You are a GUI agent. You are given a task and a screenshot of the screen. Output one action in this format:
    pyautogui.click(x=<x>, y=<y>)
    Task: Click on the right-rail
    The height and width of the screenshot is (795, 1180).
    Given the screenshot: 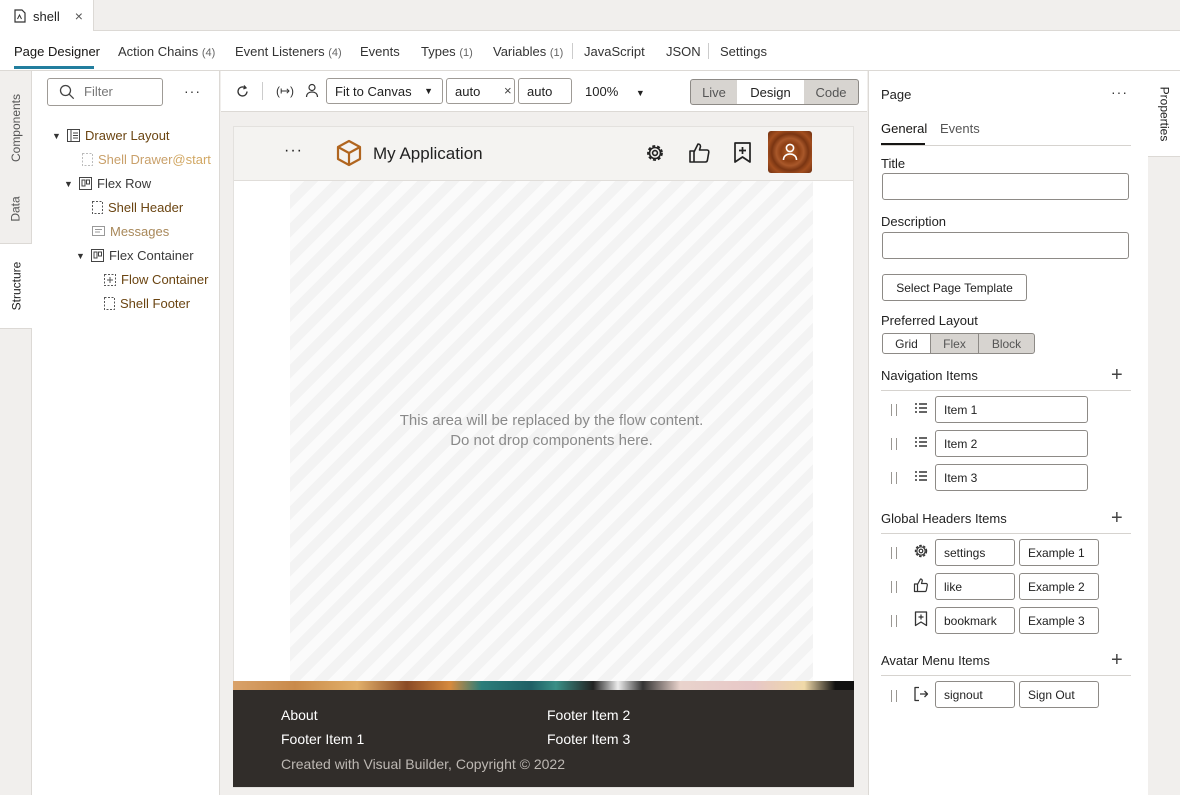 What is the action you would take?
    pyautogui.click(x=1164, y=433)
    